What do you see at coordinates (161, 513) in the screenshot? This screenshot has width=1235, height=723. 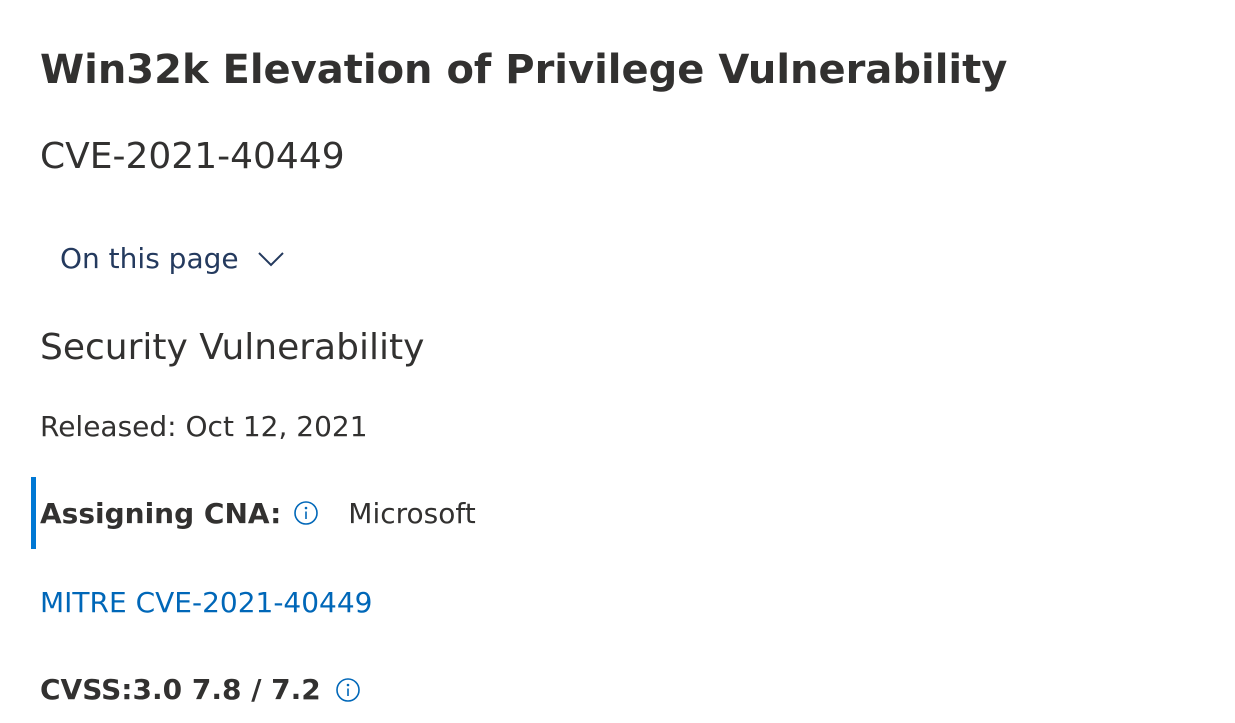 I see `assigning-cna-label: Assigning CNA:` at bounding box center [161, 513].